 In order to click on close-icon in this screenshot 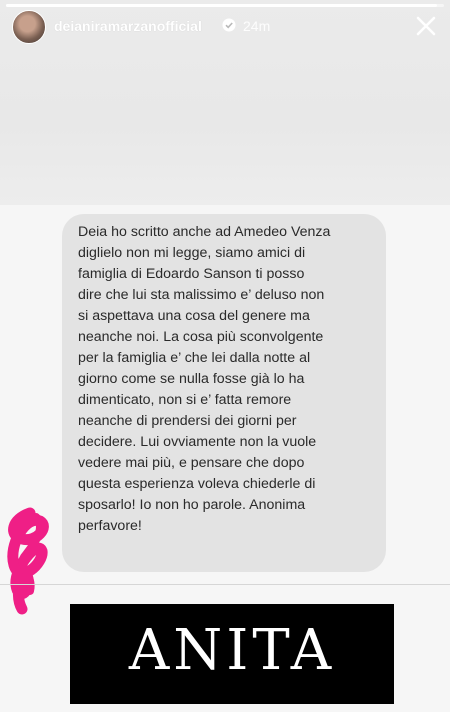, I will do `click(426, 26)`.